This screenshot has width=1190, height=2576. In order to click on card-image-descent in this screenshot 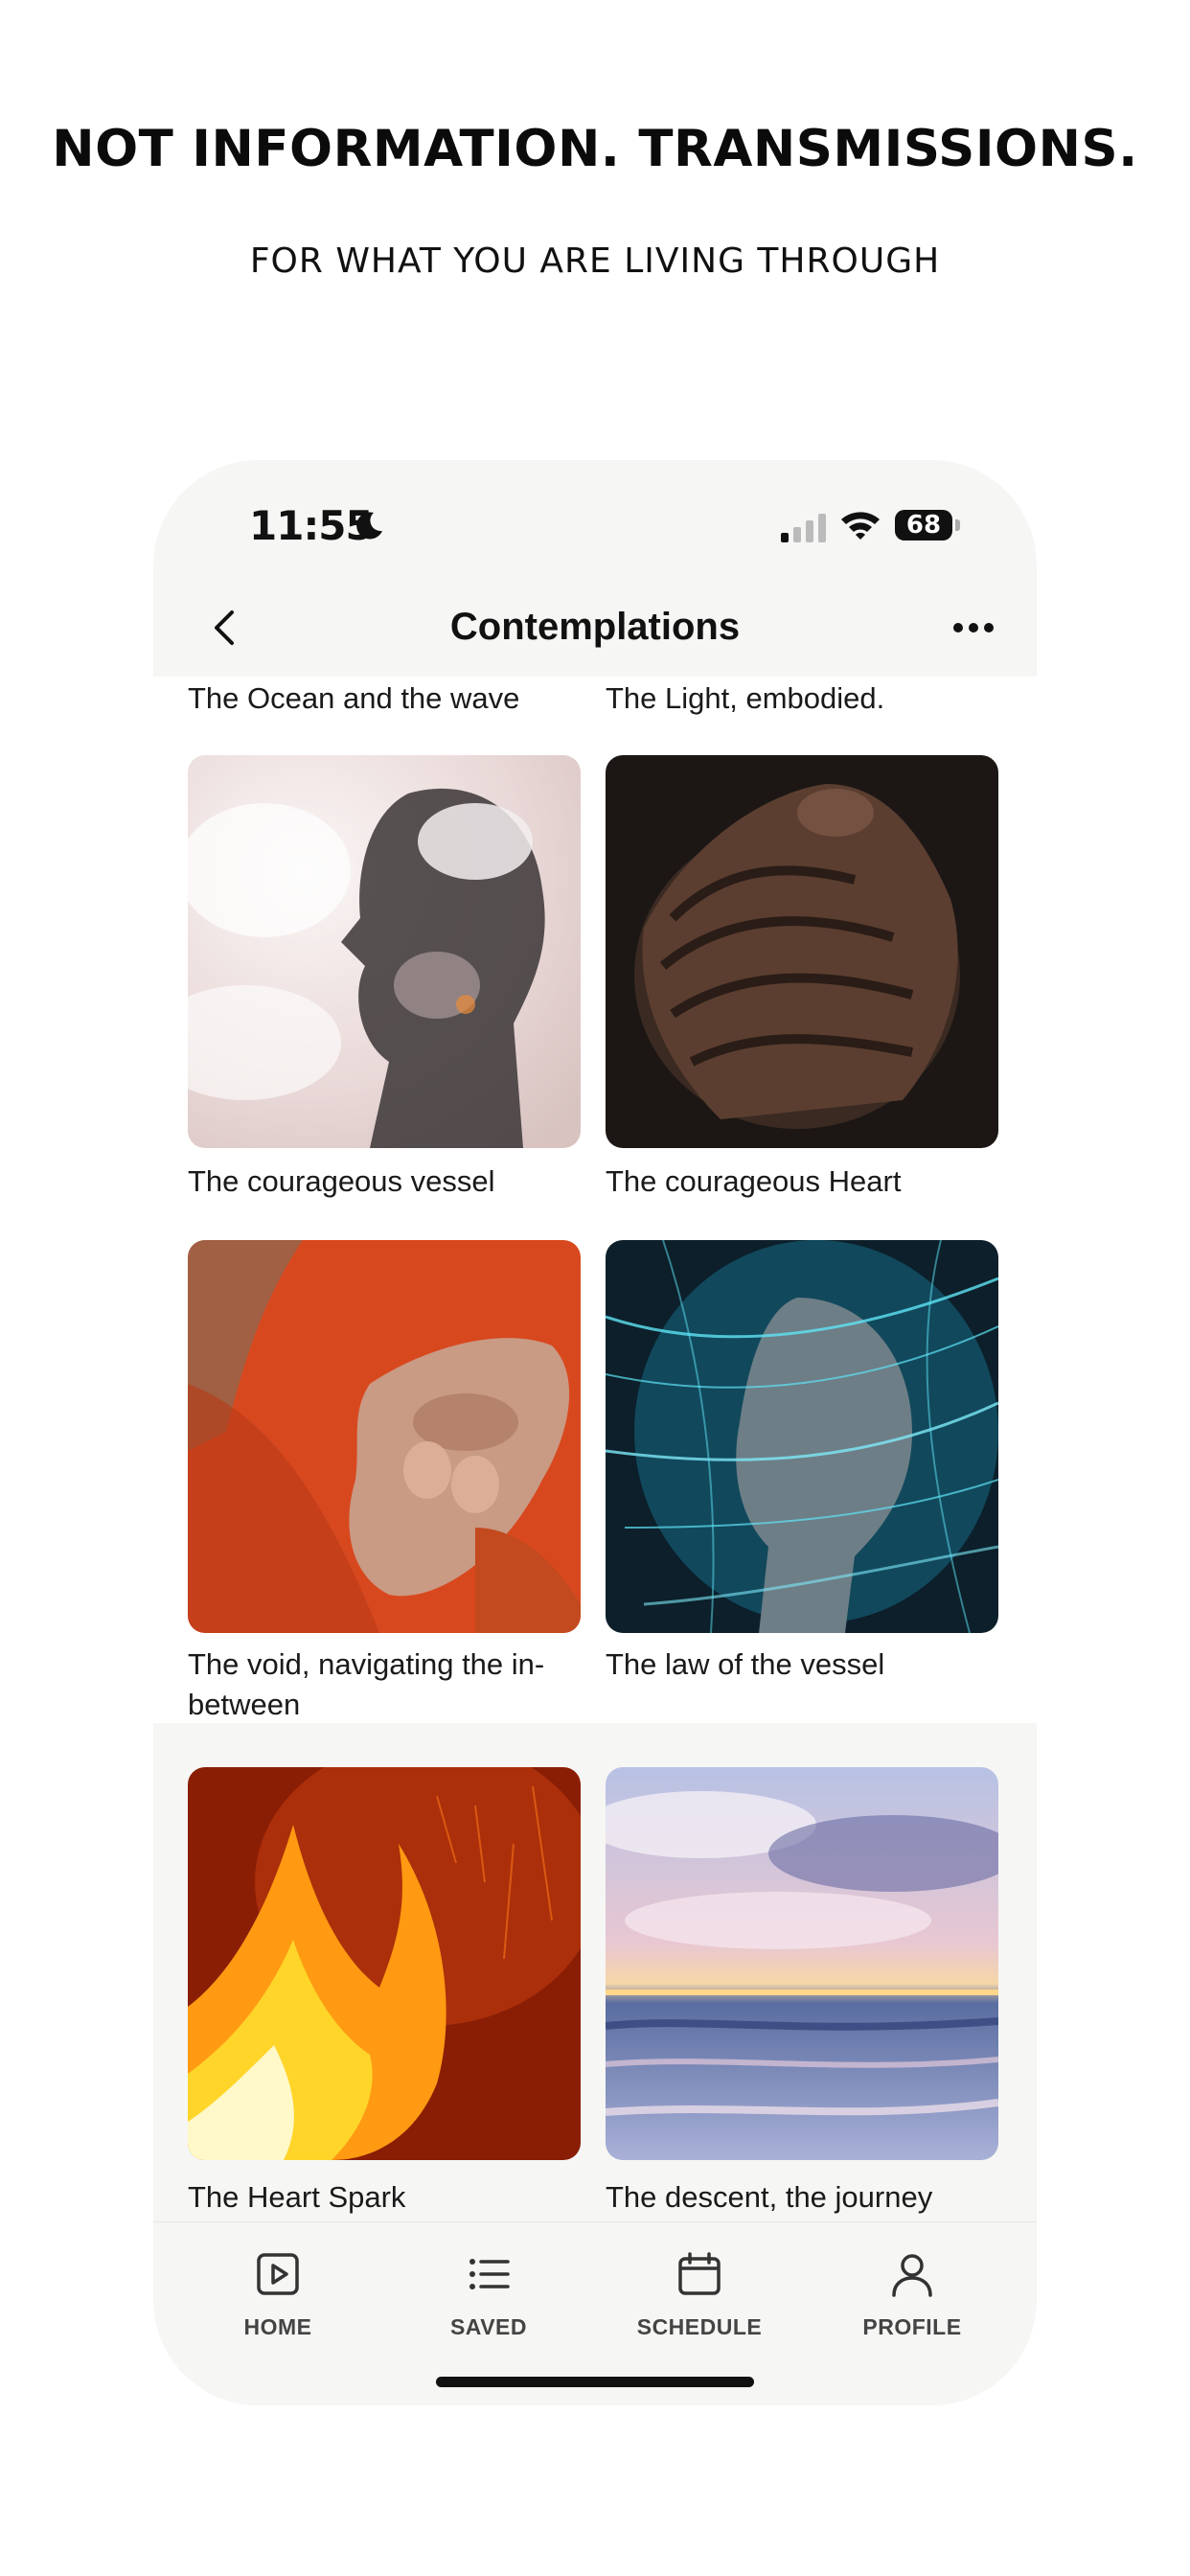, I will do `click(802, 1963)`.